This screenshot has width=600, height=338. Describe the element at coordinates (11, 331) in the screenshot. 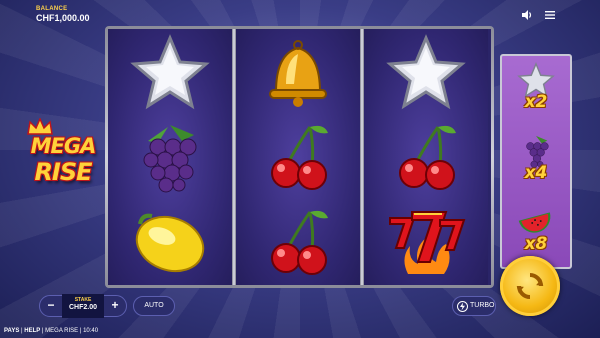

I see `pays-link: PAYS` at that location.